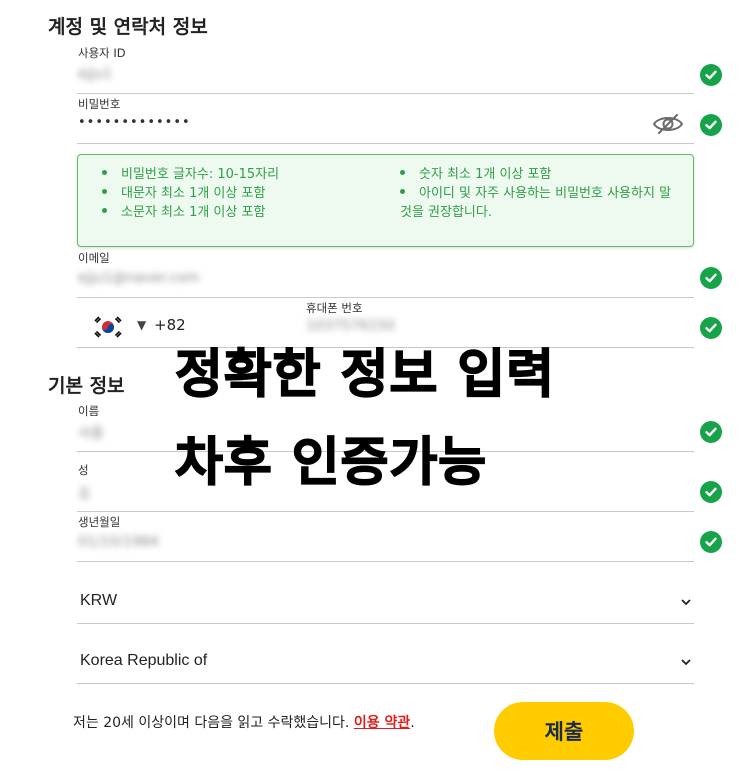 The image size is (748, 772). Describe the element at coordinates (382, 723) in the screenshot. I see `terms-link: 이용 약관` at that location.